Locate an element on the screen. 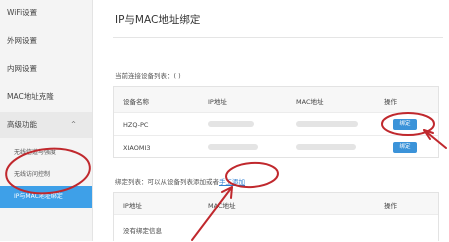  sidebar-subitem-wireless-access-control: 无线访问控制 is located at coordinates (46, 175).